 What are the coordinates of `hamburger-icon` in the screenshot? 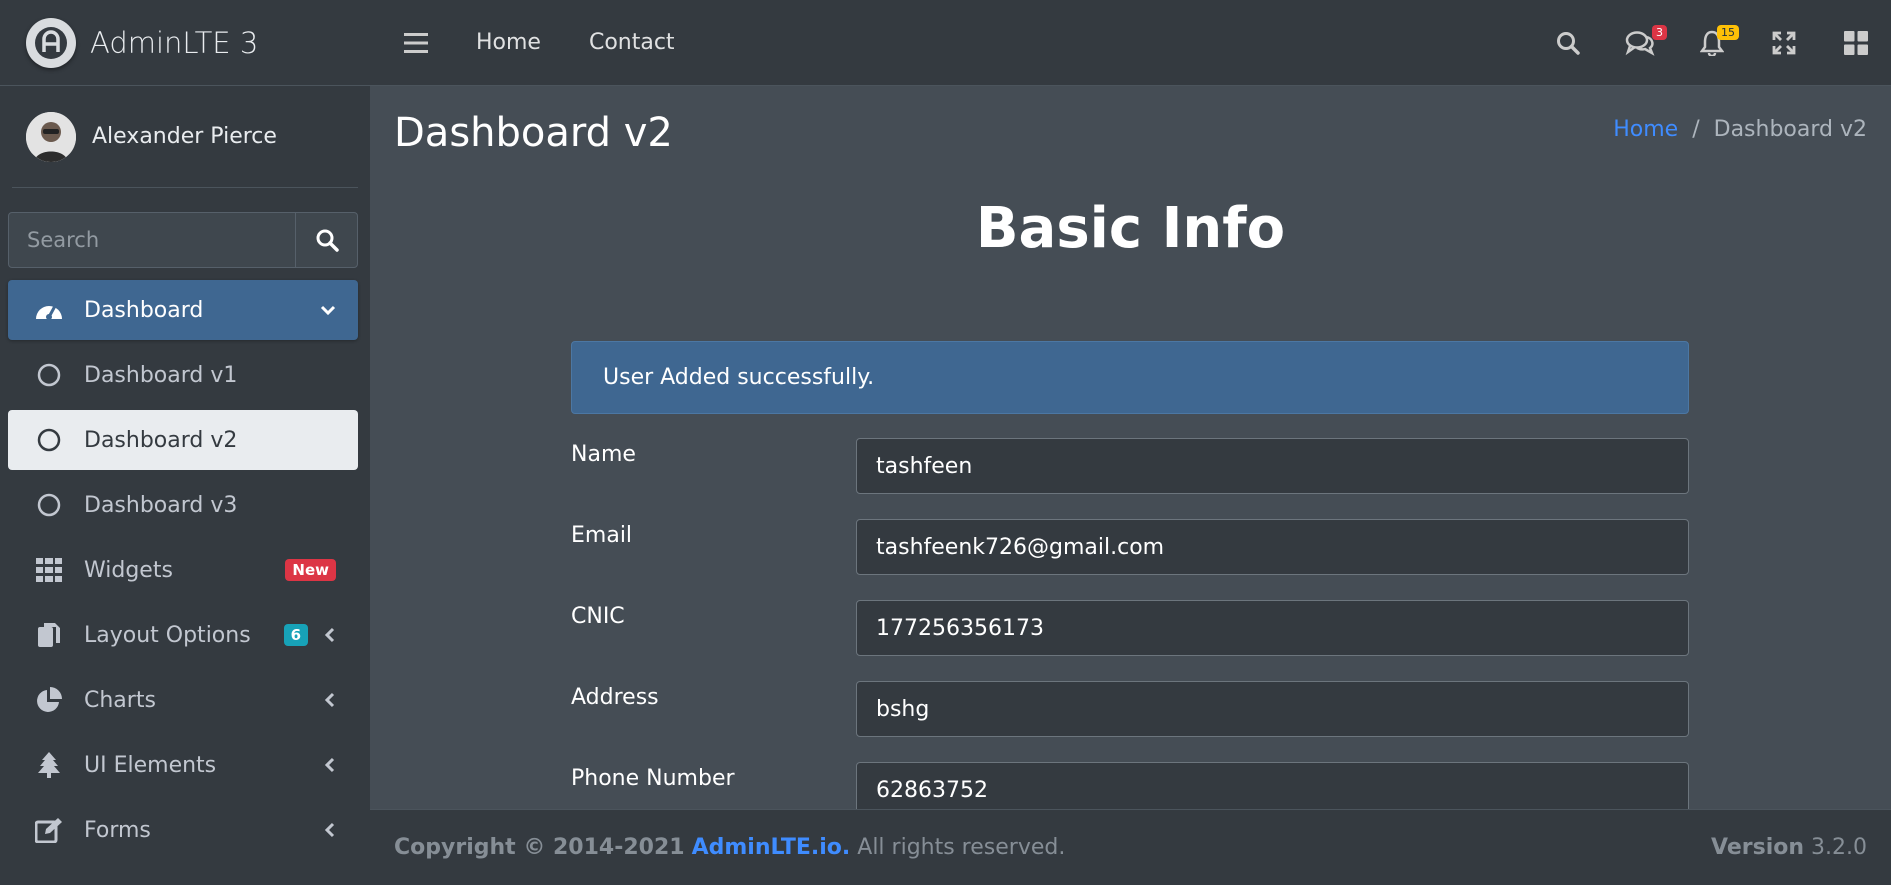 It's located at (416, 42).